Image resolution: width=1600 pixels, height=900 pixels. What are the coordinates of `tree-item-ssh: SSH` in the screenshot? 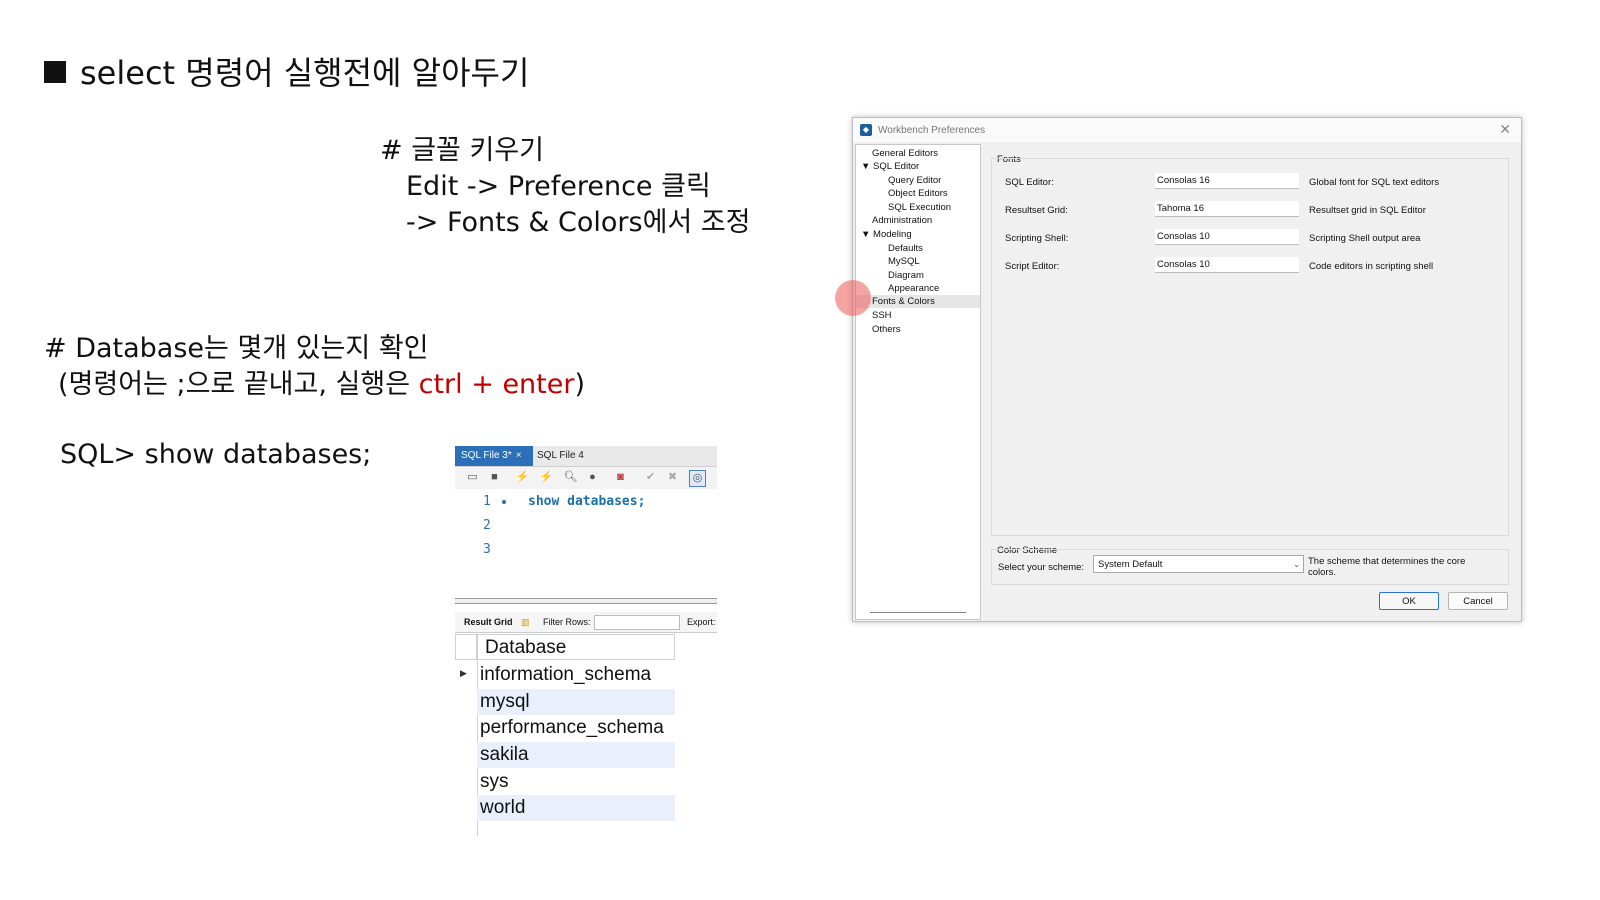 It's located at (882, 315).